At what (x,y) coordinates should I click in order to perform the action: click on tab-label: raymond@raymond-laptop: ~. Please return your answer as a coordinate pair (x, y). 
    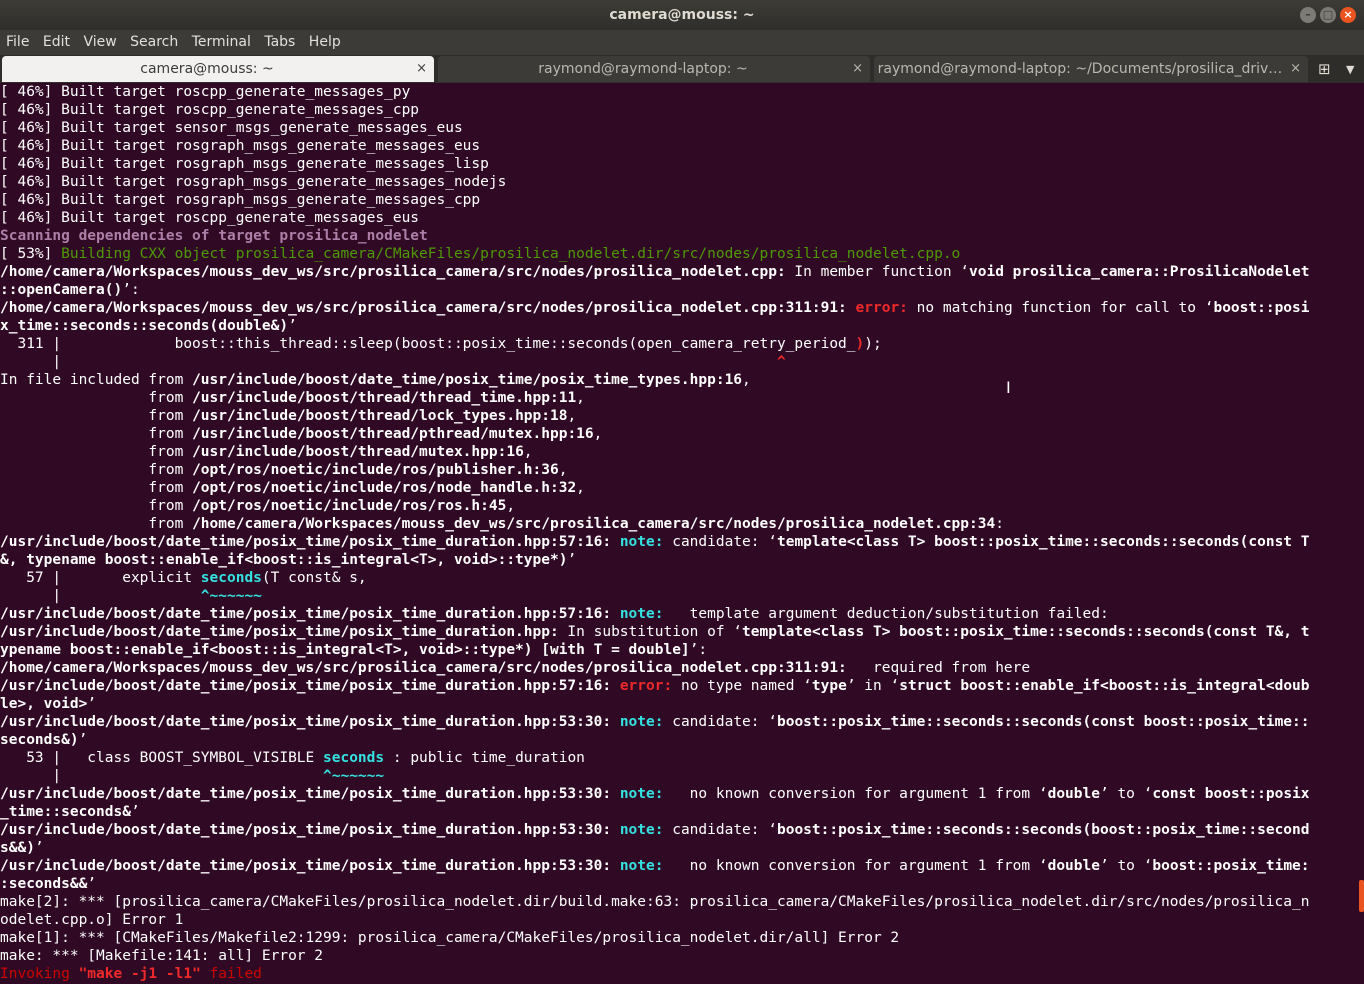
    Looking at the image, I should click on (643, 69).